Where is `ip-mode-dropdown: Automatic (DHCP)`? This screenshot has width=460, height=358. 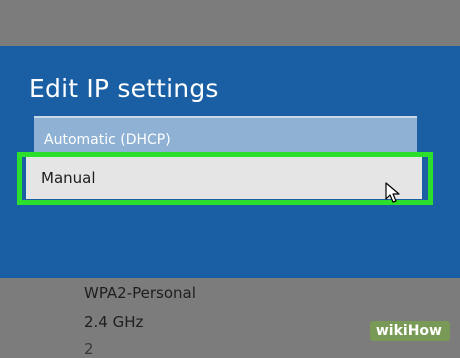 ip-mode-dropdown: Automatic (DHCP) is located at coordinates (225, 135).